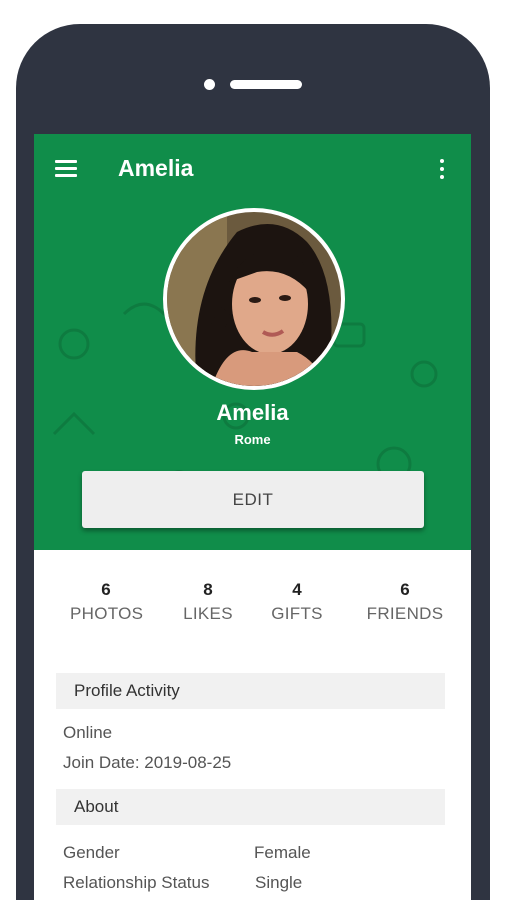 The width and height of the screenshot is (506, 900). What do you see at coordinates (107, 613) in the screenshot?
I see `stat-label: PHOTOS` at bounding box center [107, 613].